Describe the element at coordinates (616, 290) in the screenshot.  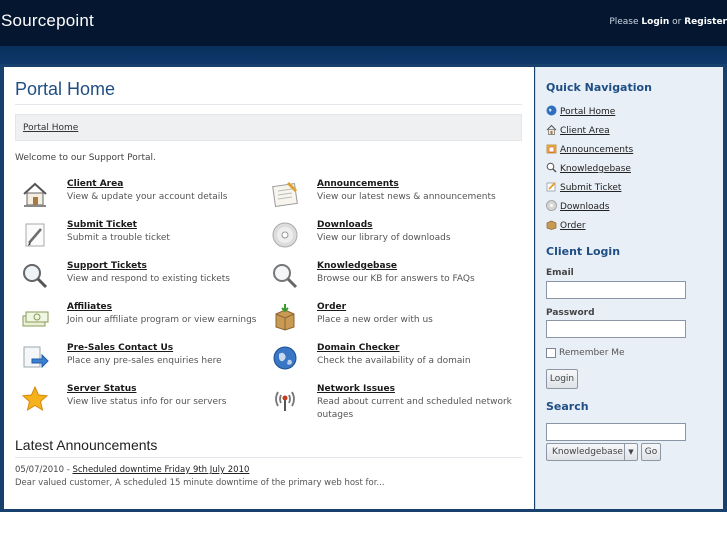
I see `email-field` at that location.